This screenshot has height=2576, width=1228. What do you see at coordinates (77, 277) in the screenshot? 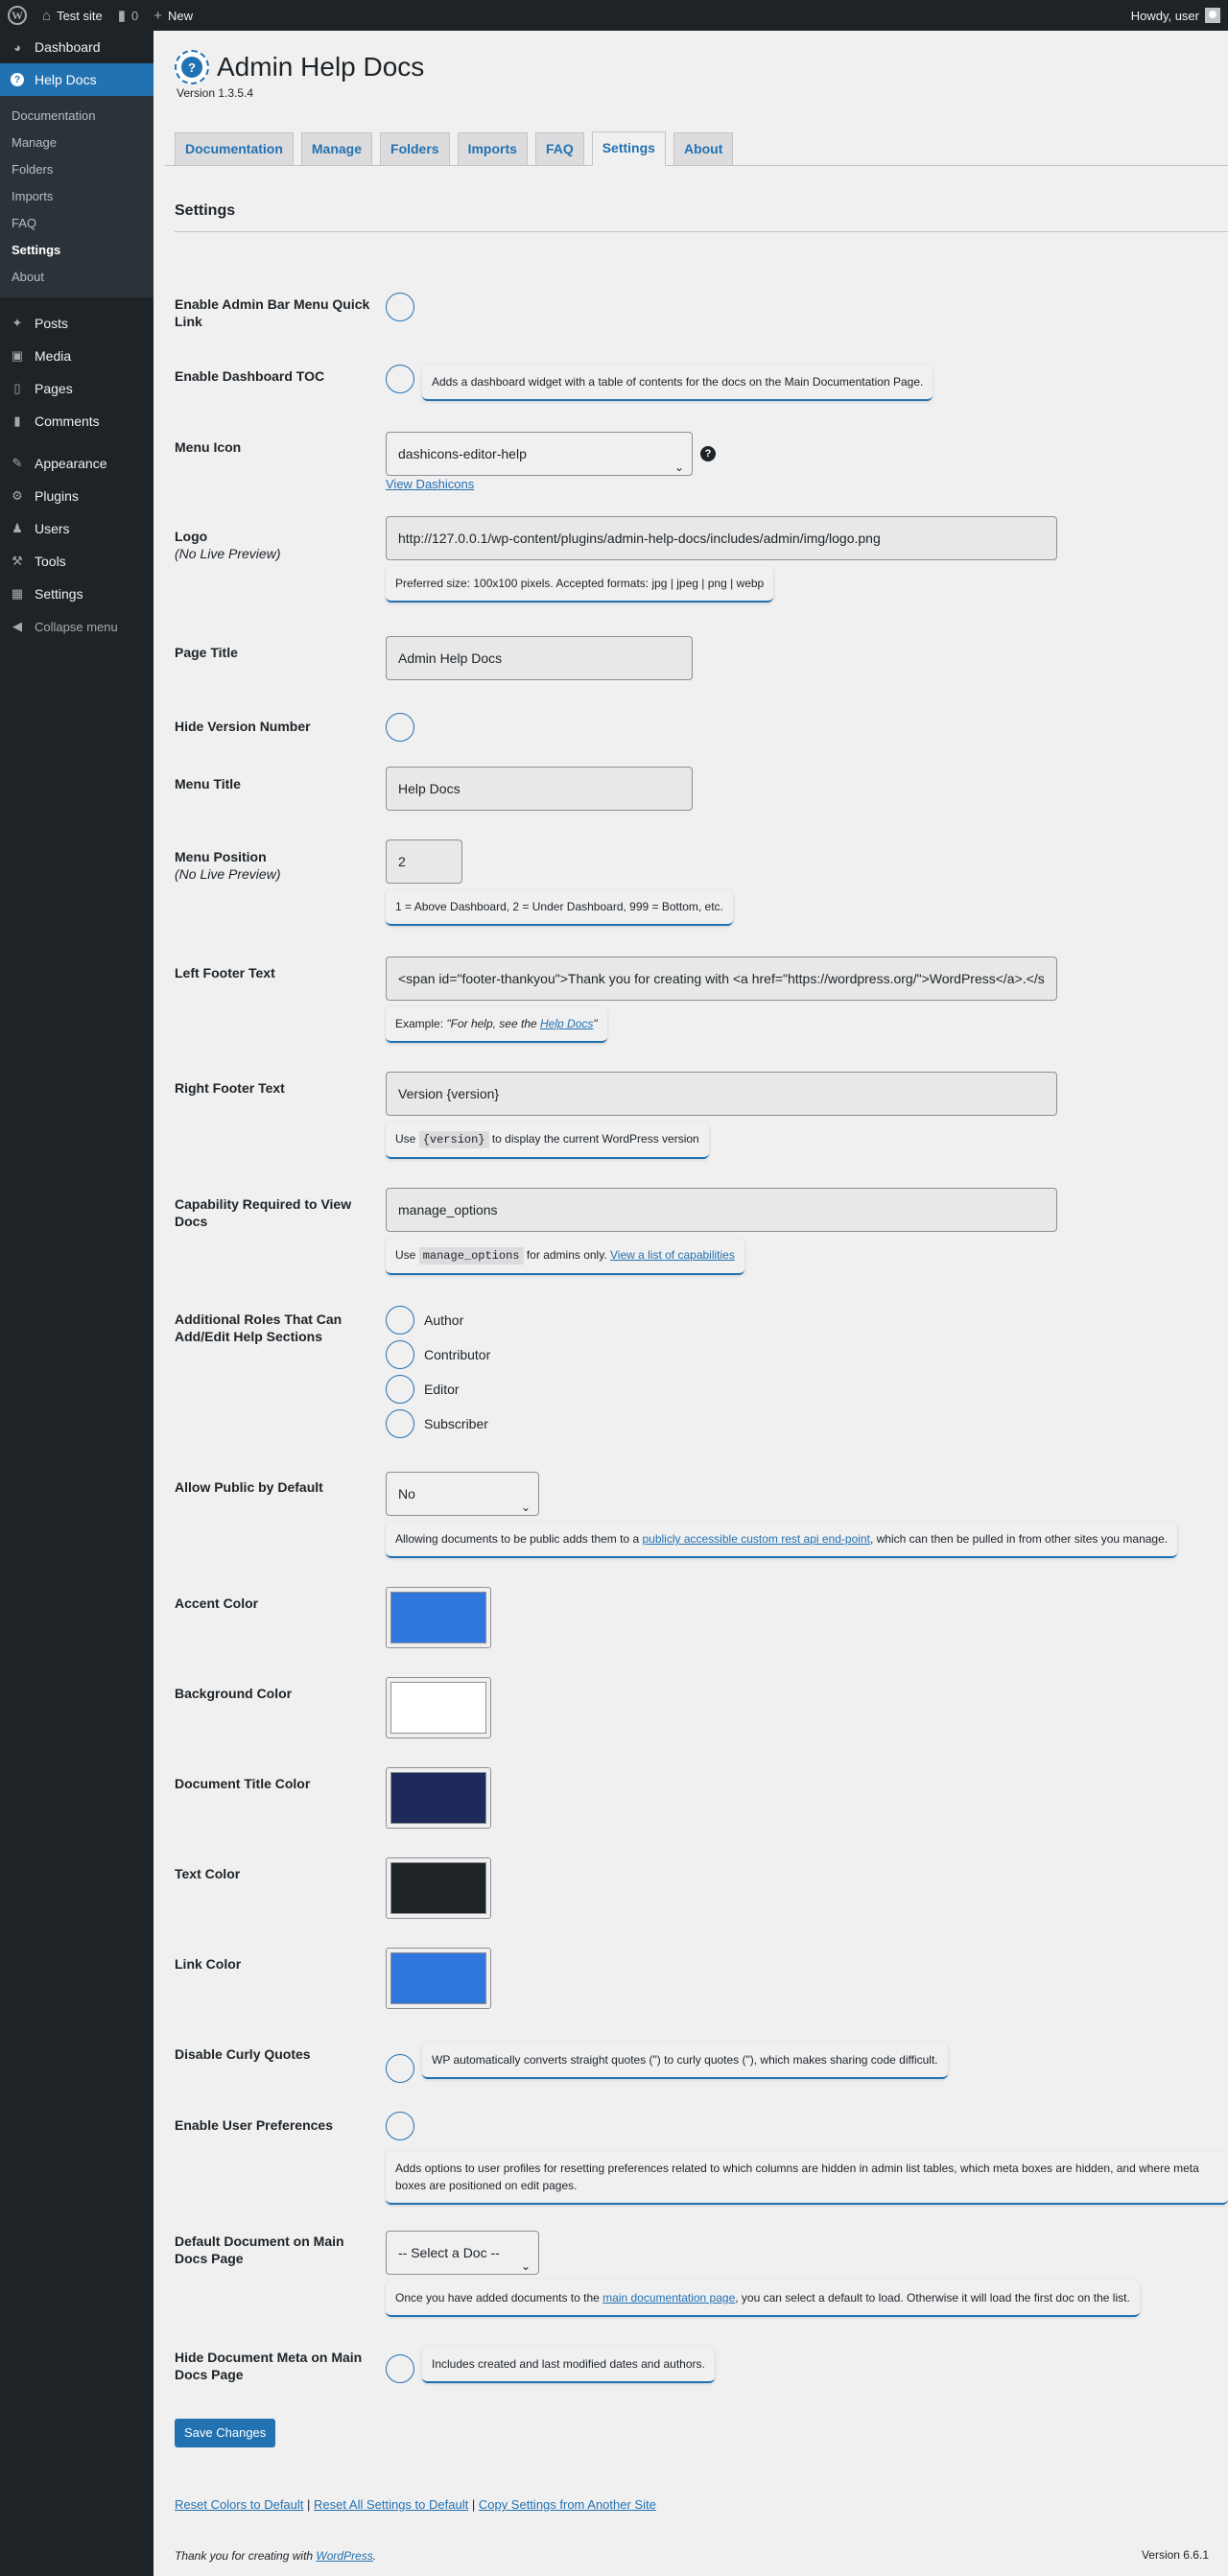
I see `submenu-about: About` at bounding box center [77, 277].